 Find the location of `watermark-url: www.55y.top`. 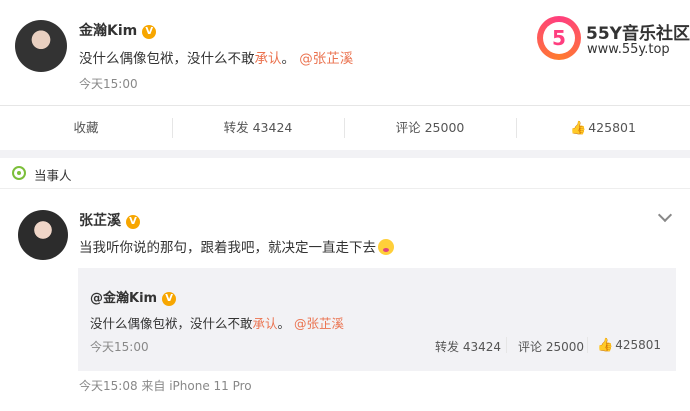

watermark-url: www.55y.top is located at coordinates (628, 49).